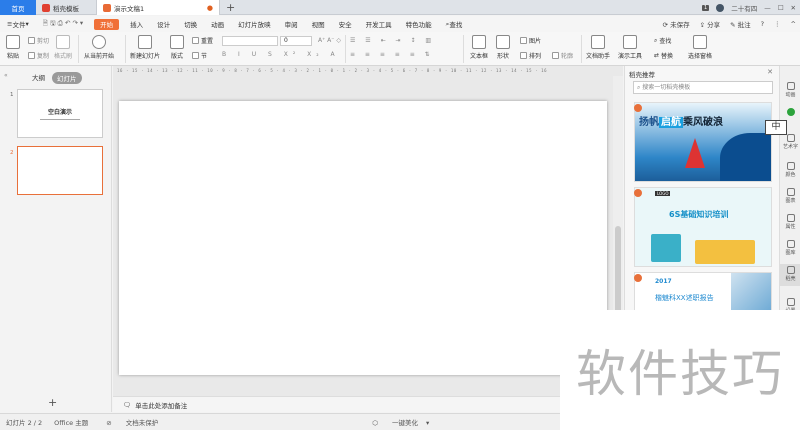 The image size is (800, 430). What do you see at coordinates (136, 24) in the screenshot?
I see `menu-insert: 插入` at bounding box center [136, 24].